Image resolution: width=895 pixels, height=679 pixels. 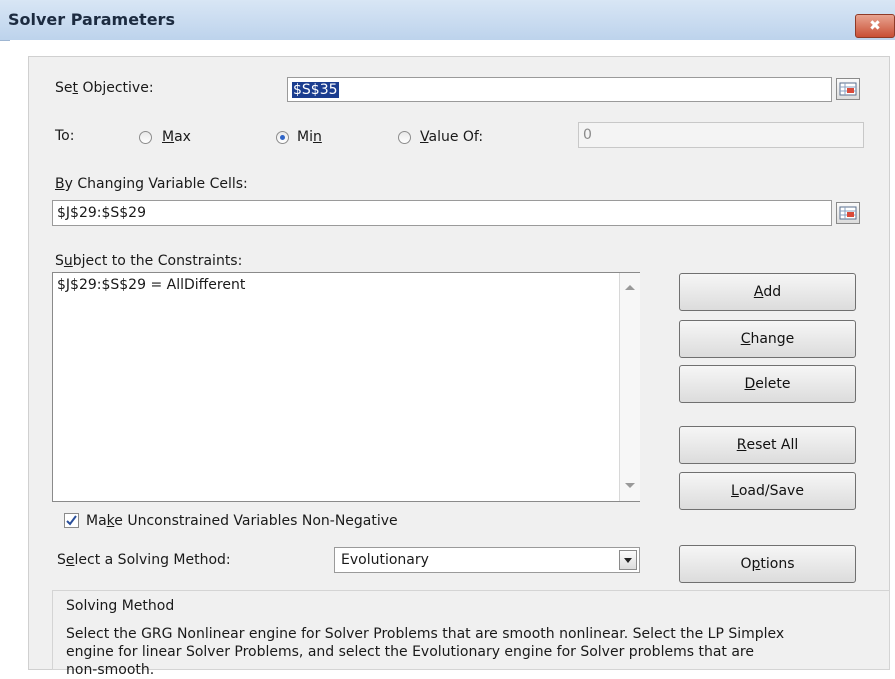 I want to click on label-part: Ma, so click(x=96, y=521).